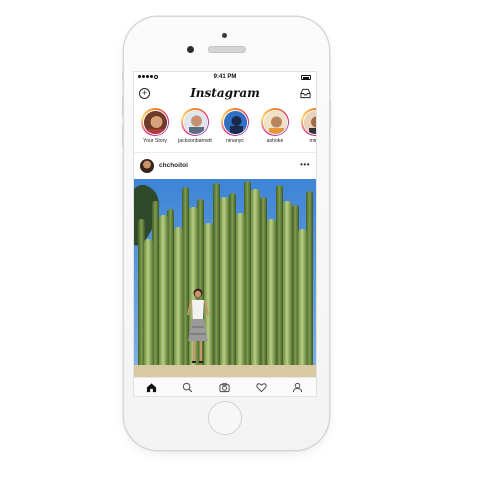 This screenshot has width=500, height=484. What do you see at coordinates (173, 165) in the screenshot?
I see `post-username: chchoitoi` at bounding box center [173, 165].